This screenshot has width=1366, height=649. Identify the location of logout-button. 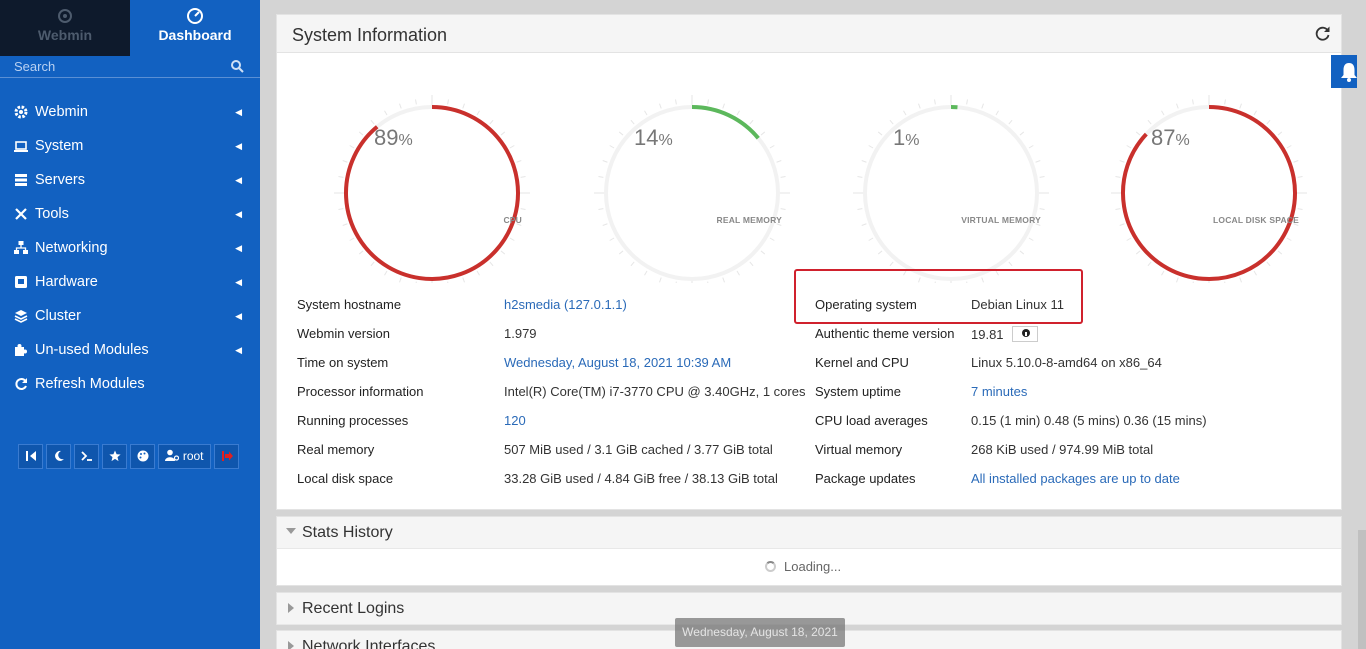
(226, 456).